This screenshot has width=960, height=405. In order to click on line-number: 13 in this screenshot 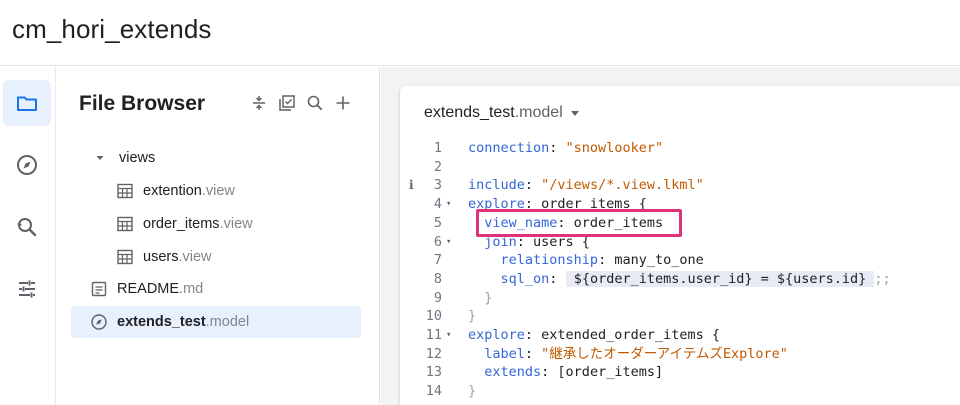, I will do `click(433, 372)`.